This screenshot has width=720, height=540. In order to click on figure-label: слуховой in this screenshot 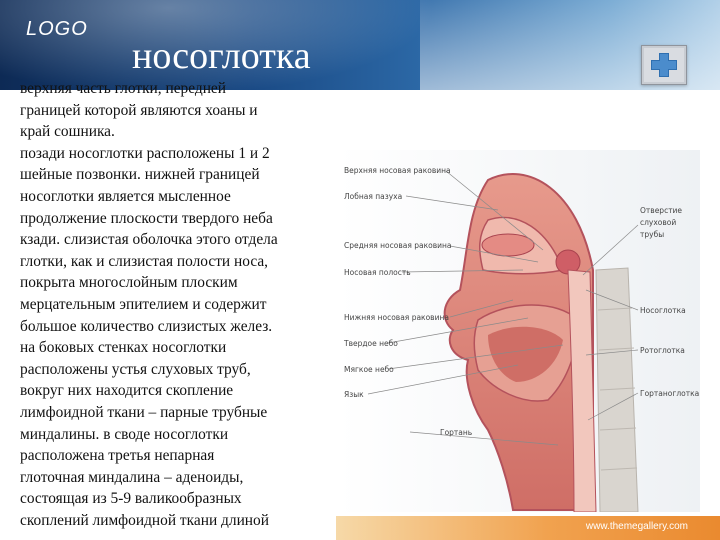, I will do `click(658, 222)`.